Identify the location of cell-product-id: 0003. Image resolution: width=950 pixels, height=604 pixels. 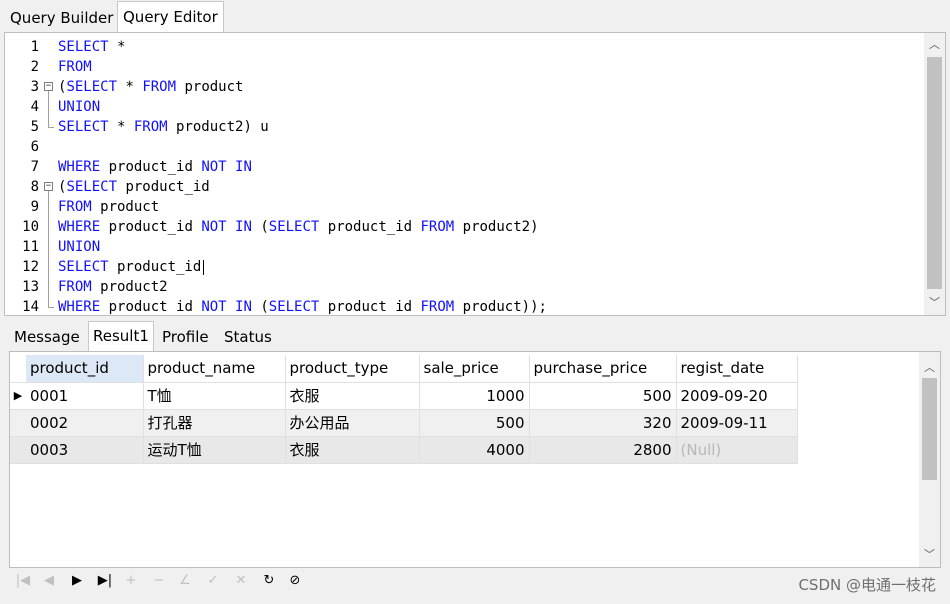
(85, 450).